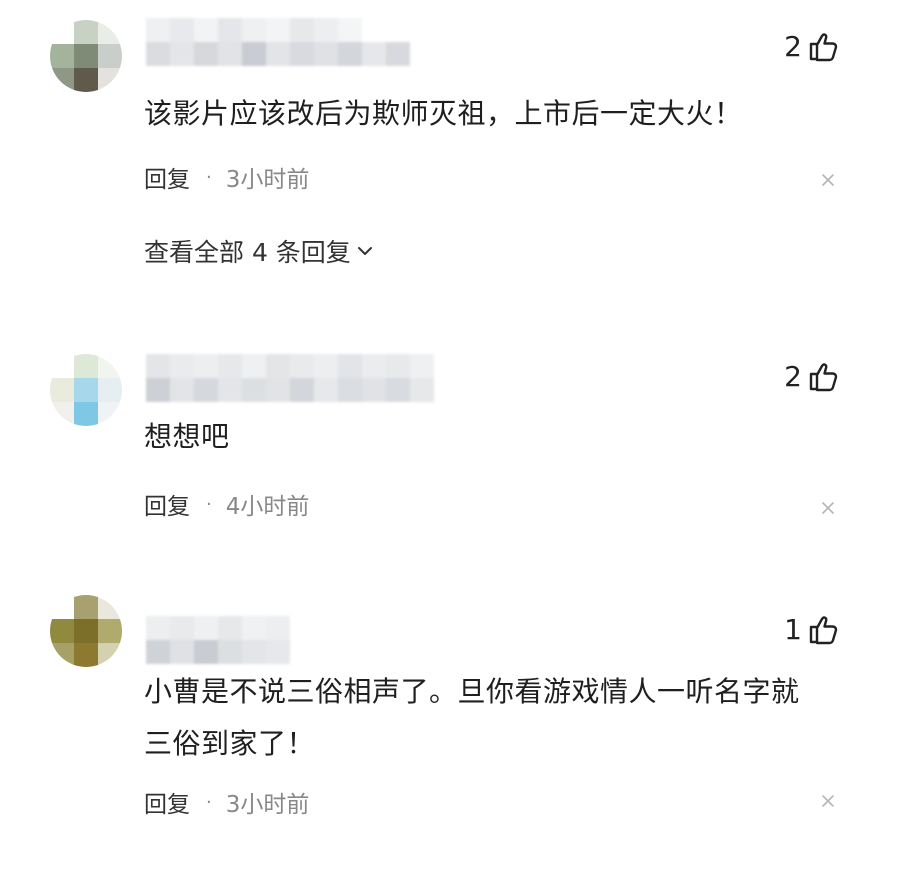 This screenshot has height=874, width=898. What do you see at coordinates (793, 629) in the screenshot?
I see `like-count: 1` at bounding box center [793, 629].